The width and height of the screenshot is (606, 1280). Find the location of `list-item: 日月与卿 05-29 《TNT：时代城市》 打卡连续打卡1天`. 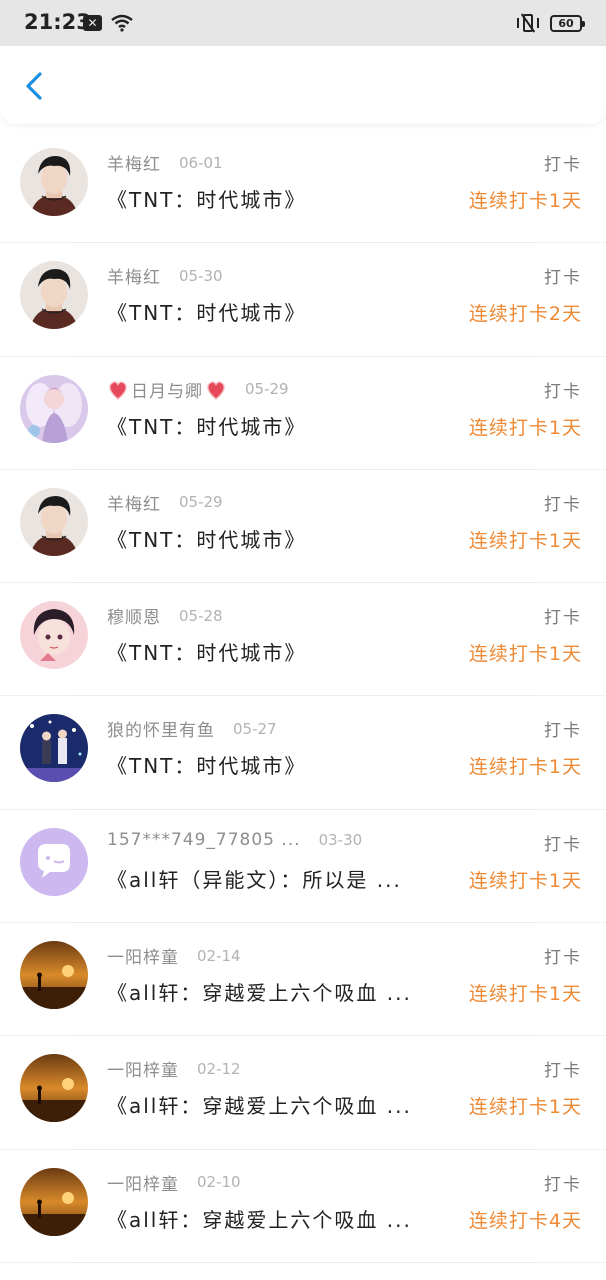

list-item: 日月与卿 05-29 《TNT：时代城市》 打卡连续打卡1天 is located at coordinates (303, 413).